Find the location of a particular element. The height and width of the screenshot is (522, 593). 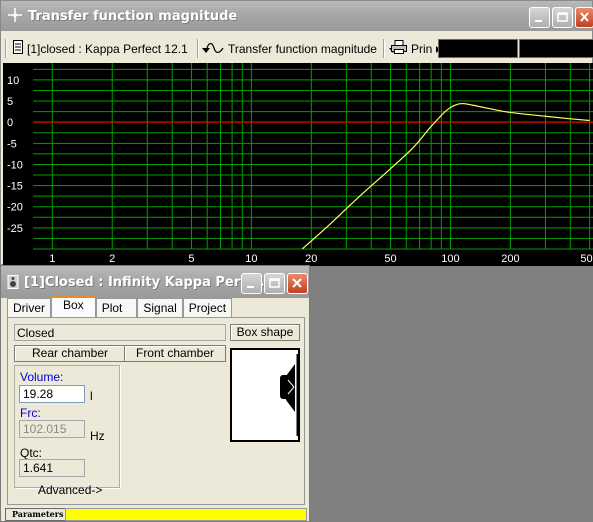

y-tick-label: -15 is located at coordinates (15, 187).